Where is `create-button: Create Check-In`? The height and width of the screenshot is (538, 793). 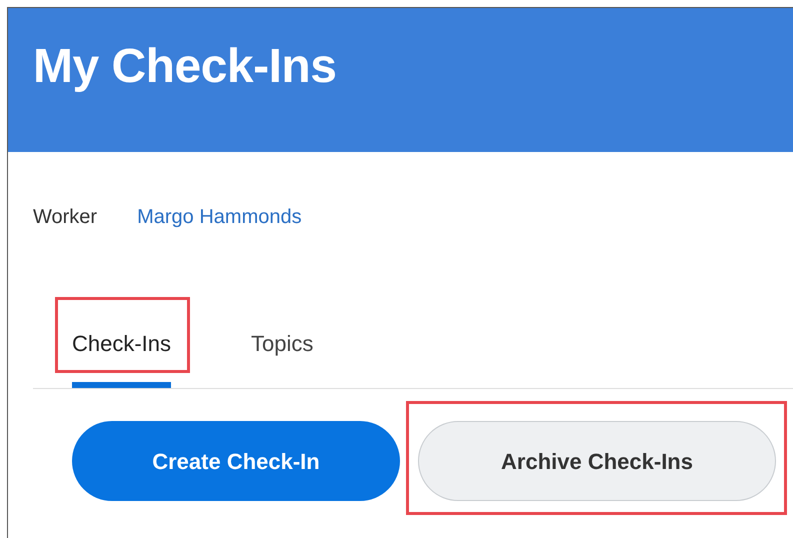 create-button: Create Check-In is located at coordinates (236, 461).